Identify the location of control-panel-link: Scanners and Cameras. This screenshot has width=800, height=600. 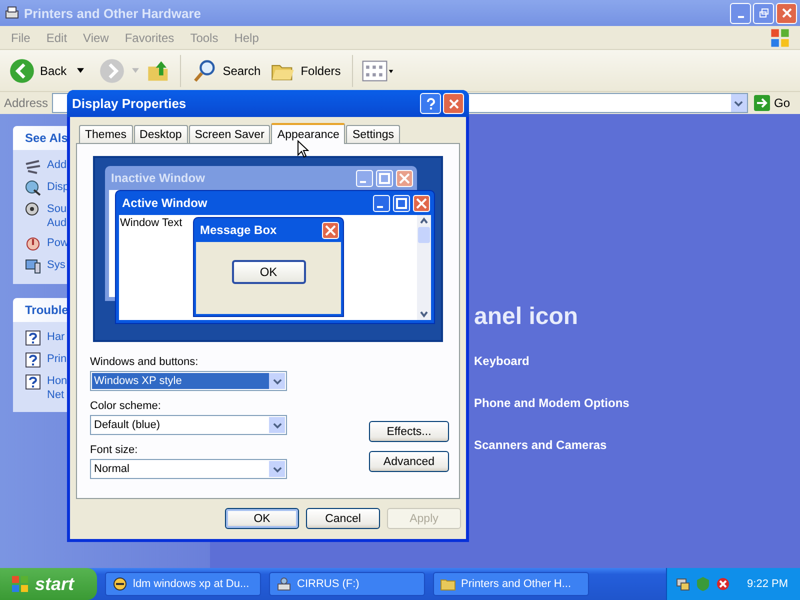
(637, 445).